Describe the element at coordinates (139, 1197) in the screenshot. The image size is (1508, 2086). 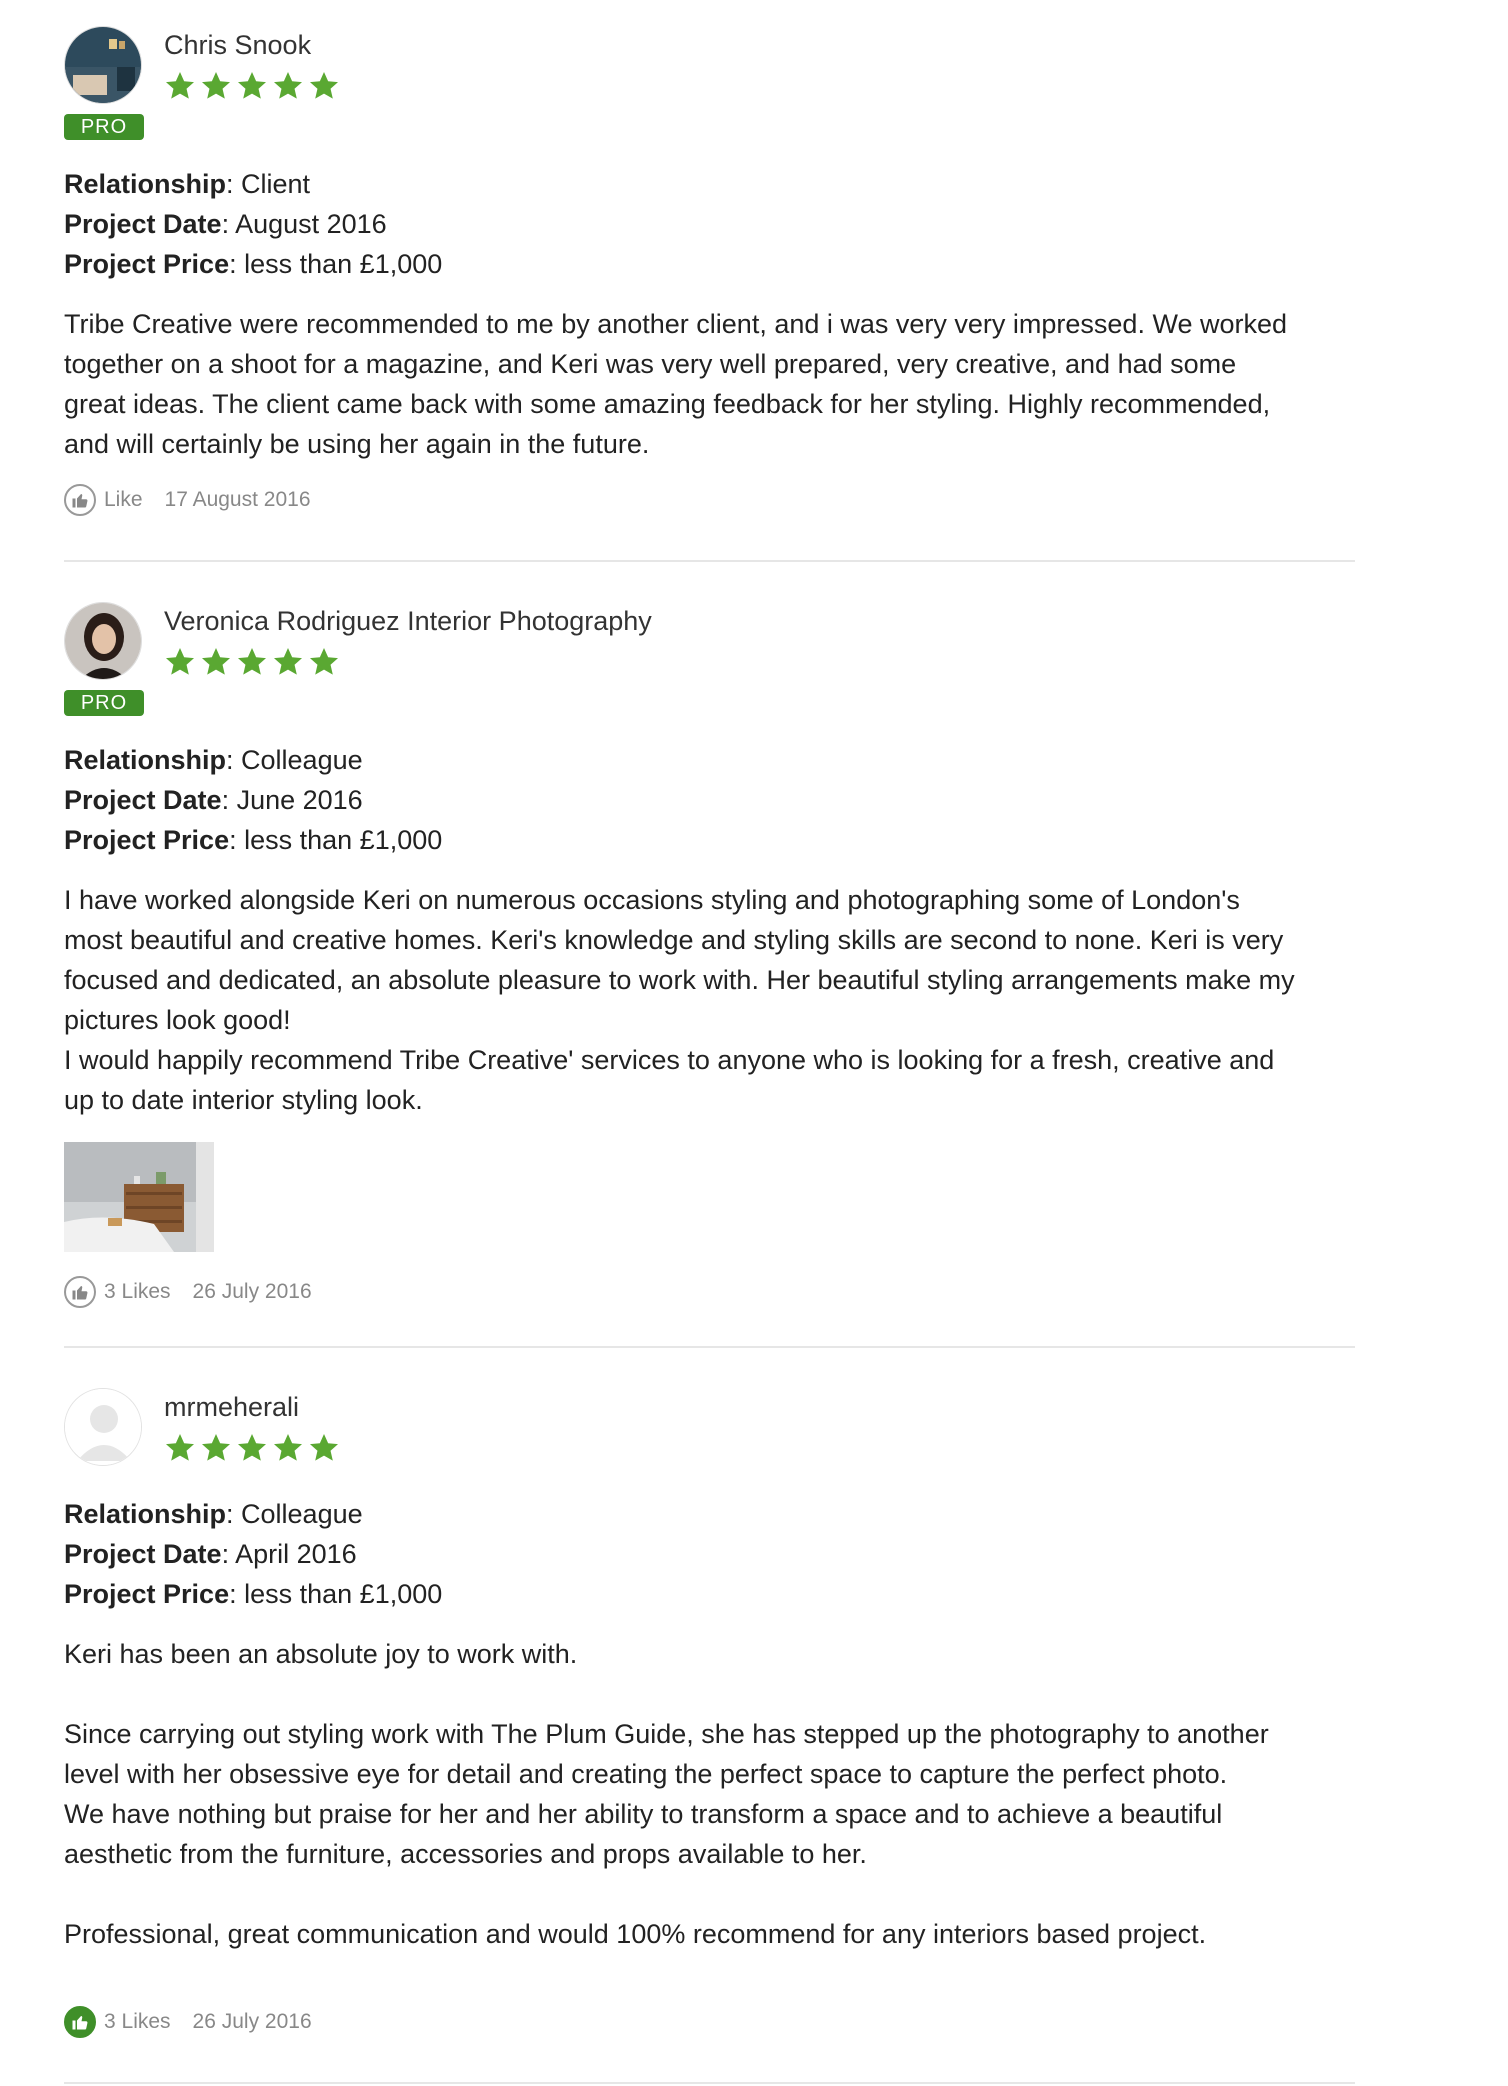
I see `review-photo-thumbnail` at that location.